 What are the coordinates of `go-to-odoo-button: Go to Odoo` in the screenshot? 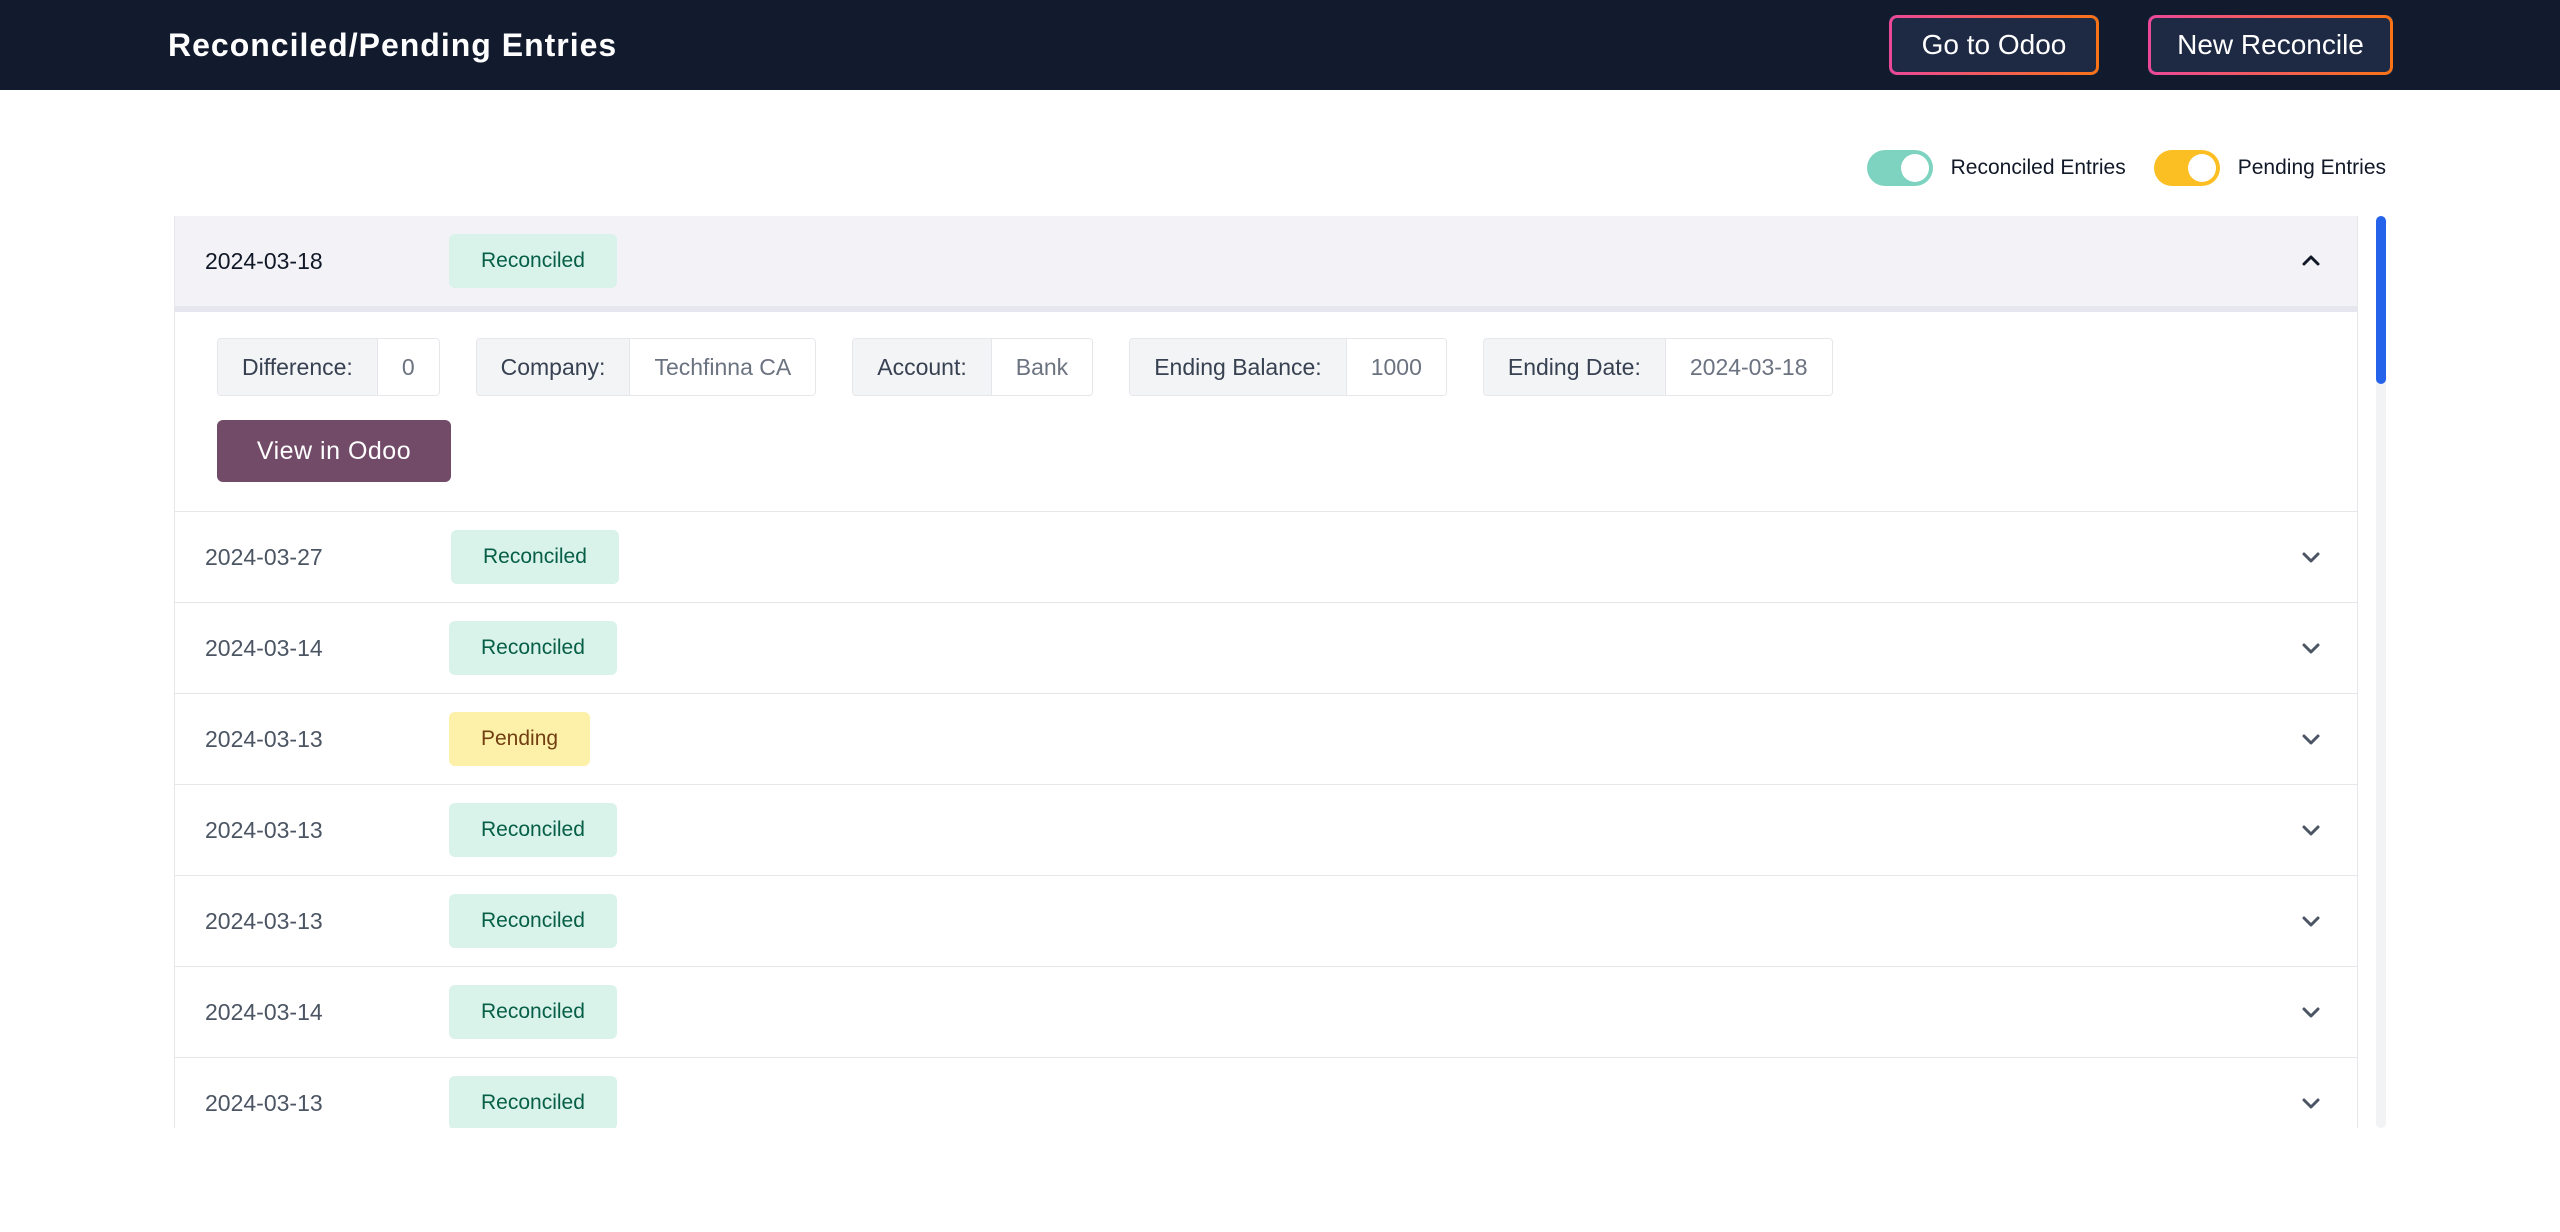 It's located at (1994, 45).